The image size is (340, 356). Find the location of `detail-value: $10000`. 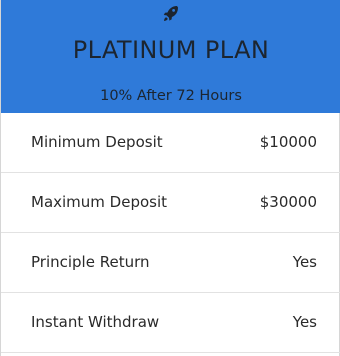

detail-value: $10000 is located at coordinates (288, 142).